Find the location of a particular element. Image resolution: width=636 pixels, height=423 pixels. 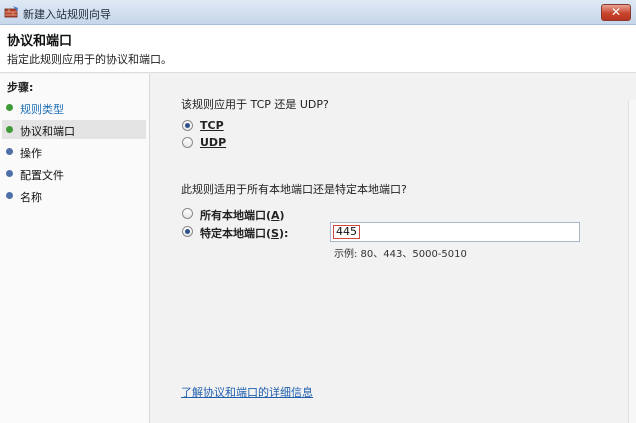

ports-question: 此规则适用于所有本地端口还是特定本地端口? is located at coordinates (294, 189).